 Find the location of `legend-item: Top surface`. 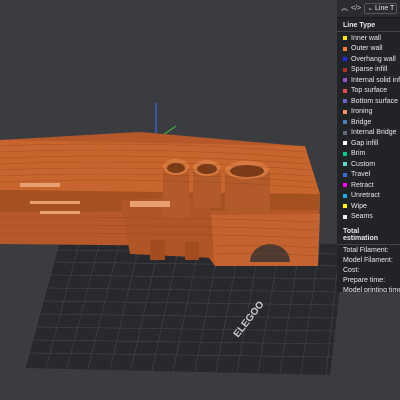

legend-item: Top surface is located at coordinates (368, 91).